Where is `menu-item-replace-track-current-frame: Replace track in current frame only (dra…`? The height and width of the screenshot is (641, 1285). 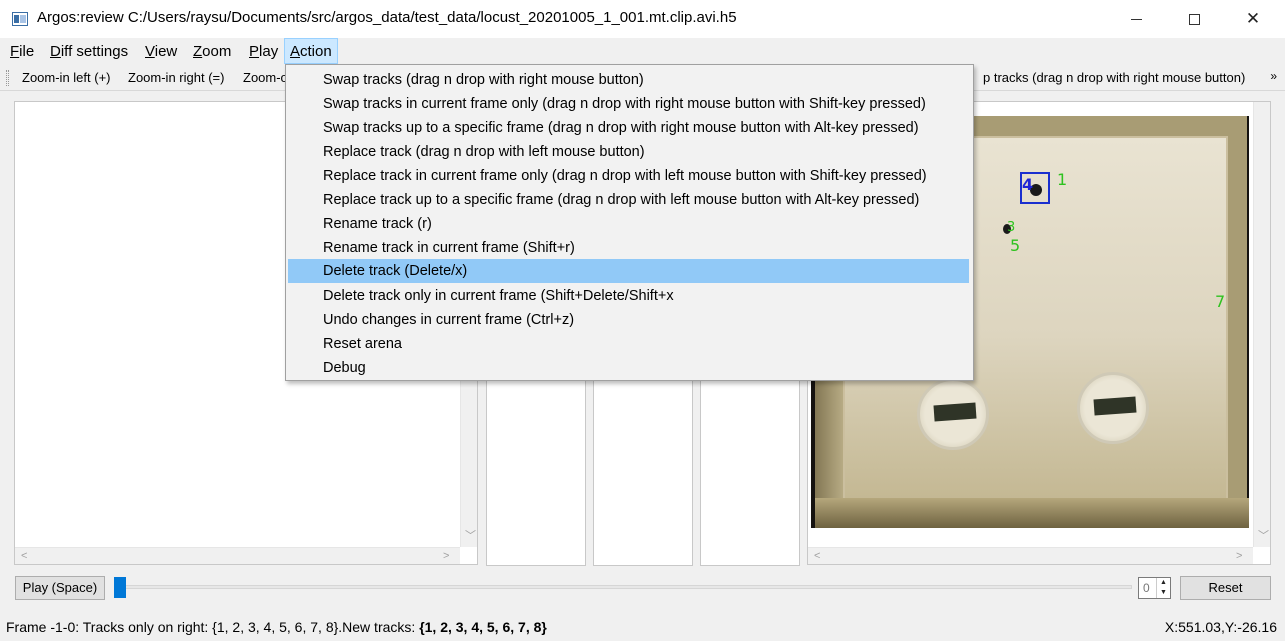
menu-item-replace-track-current-frame: Replace track in current frame only (dra… is located at coordinates (628, 176).